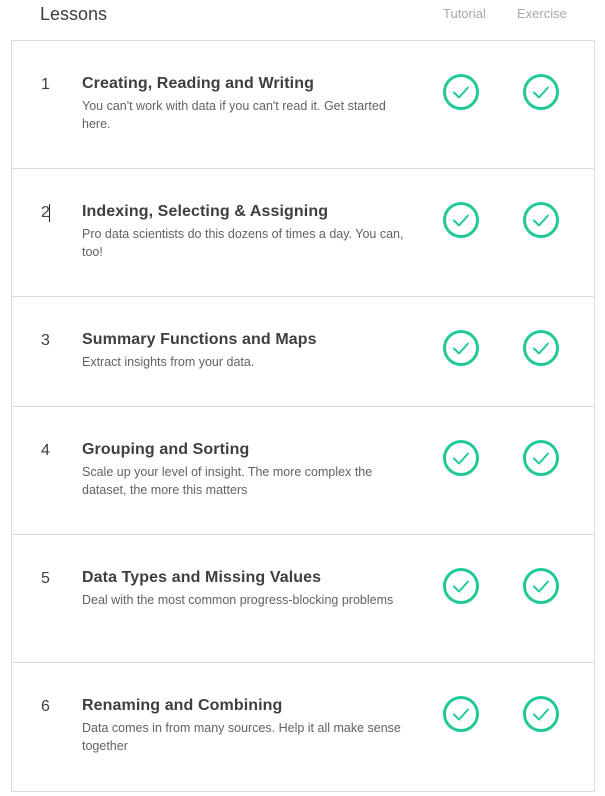 The image size is (605, 796). Describe the element at coordinates (45, 84) in the screenshot. I see `lesson-number: 1` at that location.